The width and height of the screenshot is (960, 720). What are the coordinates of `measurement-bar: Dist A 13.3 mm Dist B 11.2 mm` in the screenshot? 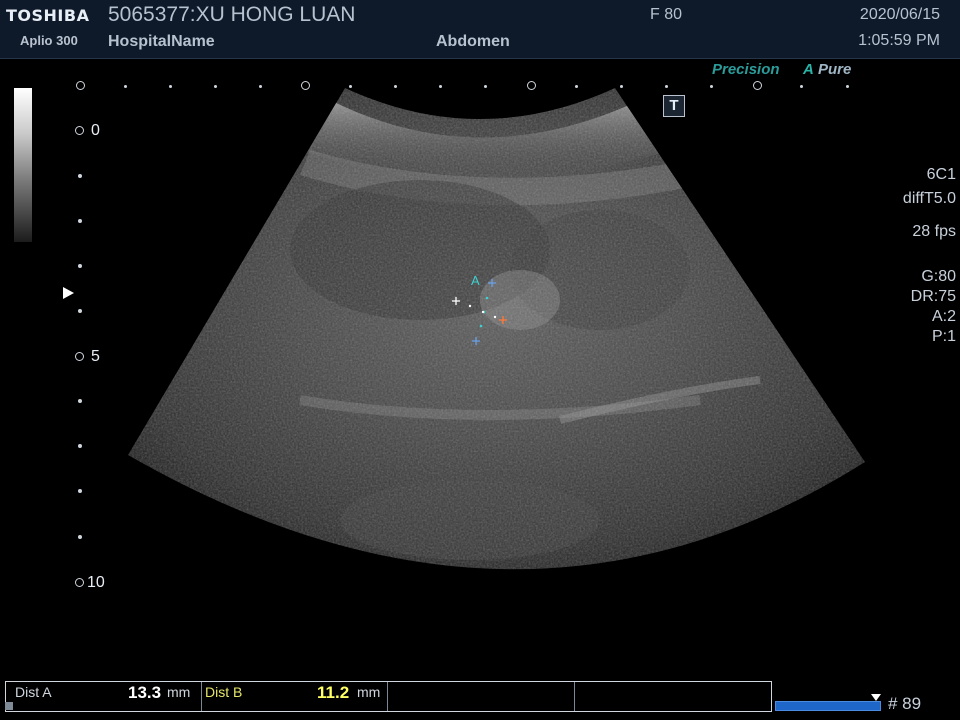 It's located at (388, 696).